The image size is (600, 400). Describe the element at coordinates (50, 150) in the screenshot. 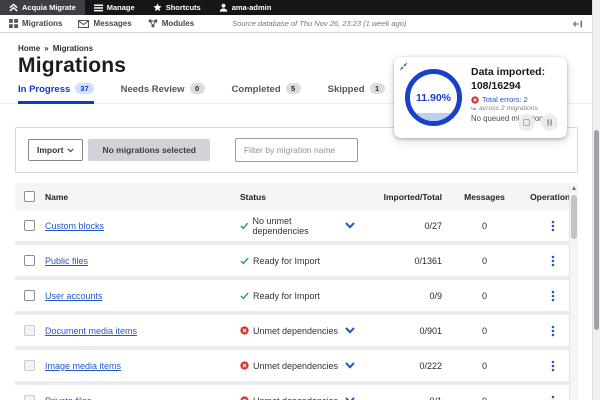

I see `import-label: Import` at that location.